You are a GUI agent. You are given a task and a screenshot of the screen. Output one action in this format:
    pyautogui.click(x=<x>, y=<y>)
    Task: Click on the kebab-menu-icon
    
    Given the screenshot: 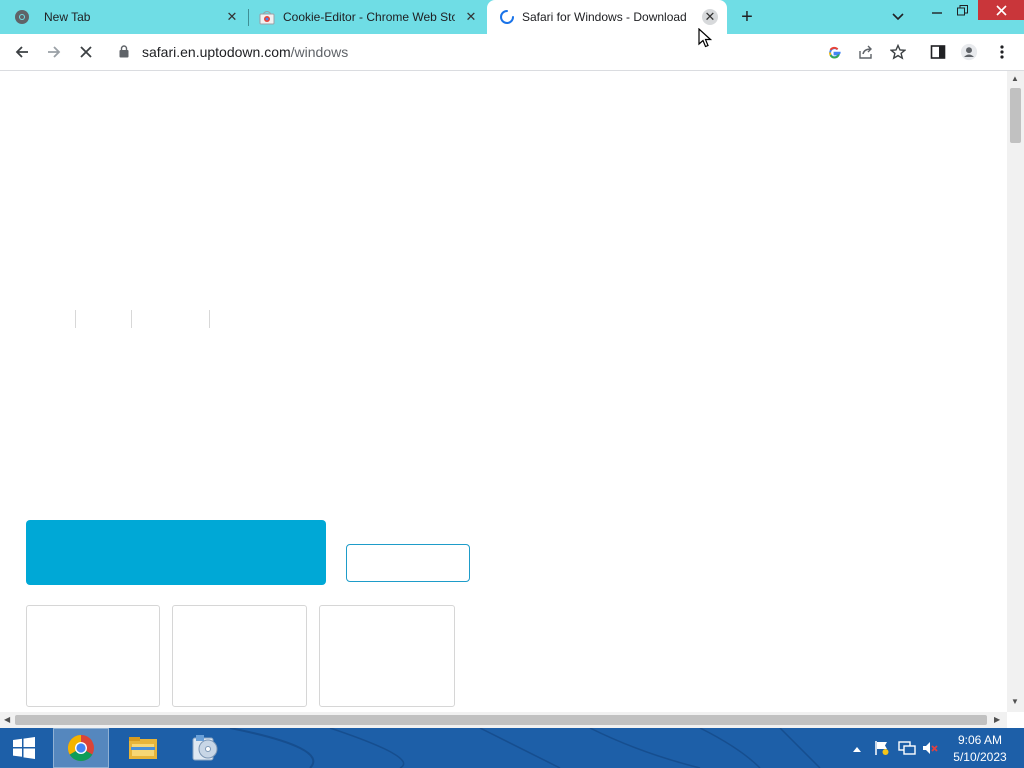 What is the action you would take?
    pyautogui.click(x=1002, y=52)
    